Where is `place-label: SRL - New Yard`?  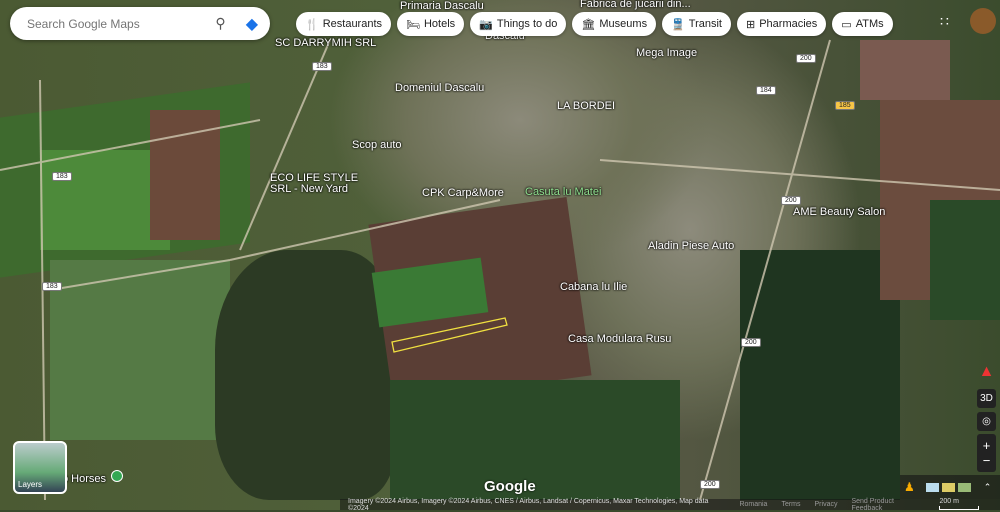
place-label: SRL - New Yard is located at coordinates (309, 189).